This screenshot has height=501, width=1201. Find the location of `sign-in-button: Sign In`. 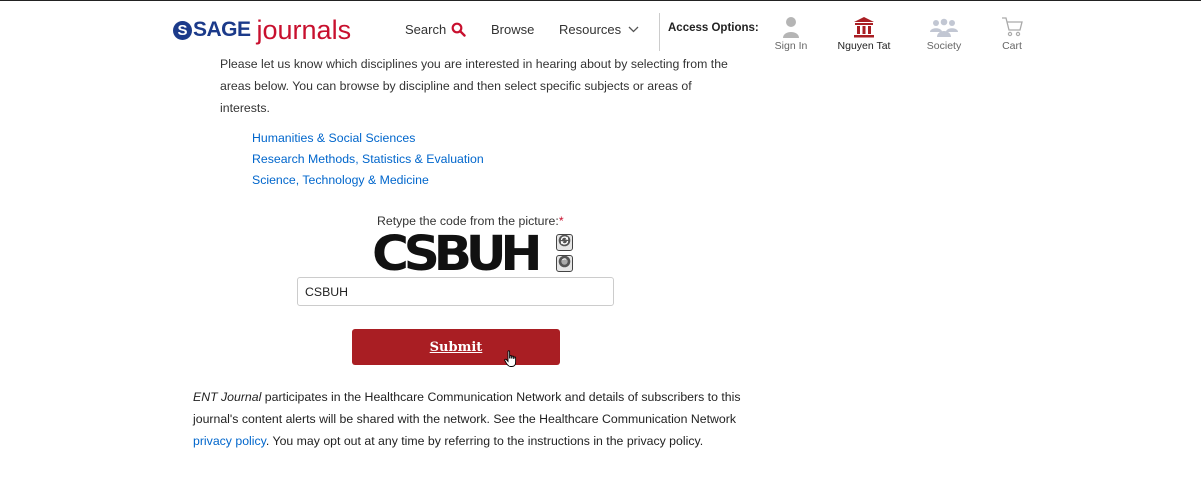

sign-in-button: Sign In is located at coordinates (791, 32).